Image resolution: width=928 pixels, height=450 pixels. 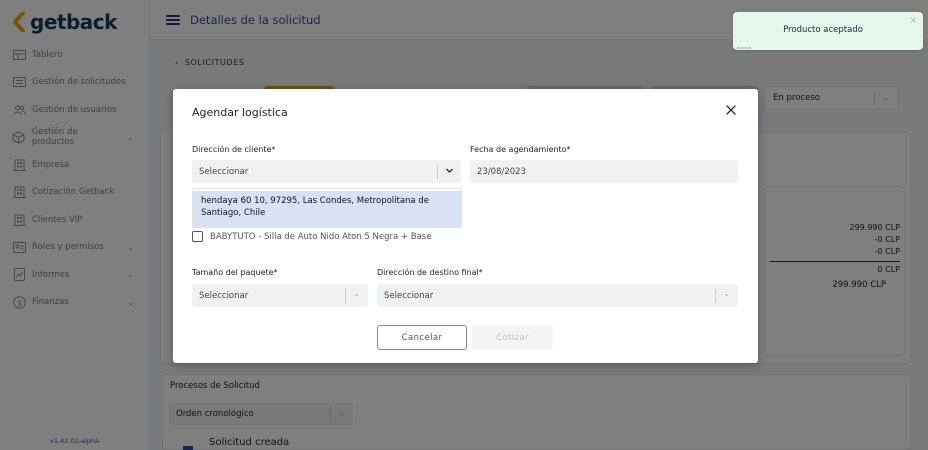 I want to click on schedule-date-value: 23/08/2023, so click(x=501, y=171).